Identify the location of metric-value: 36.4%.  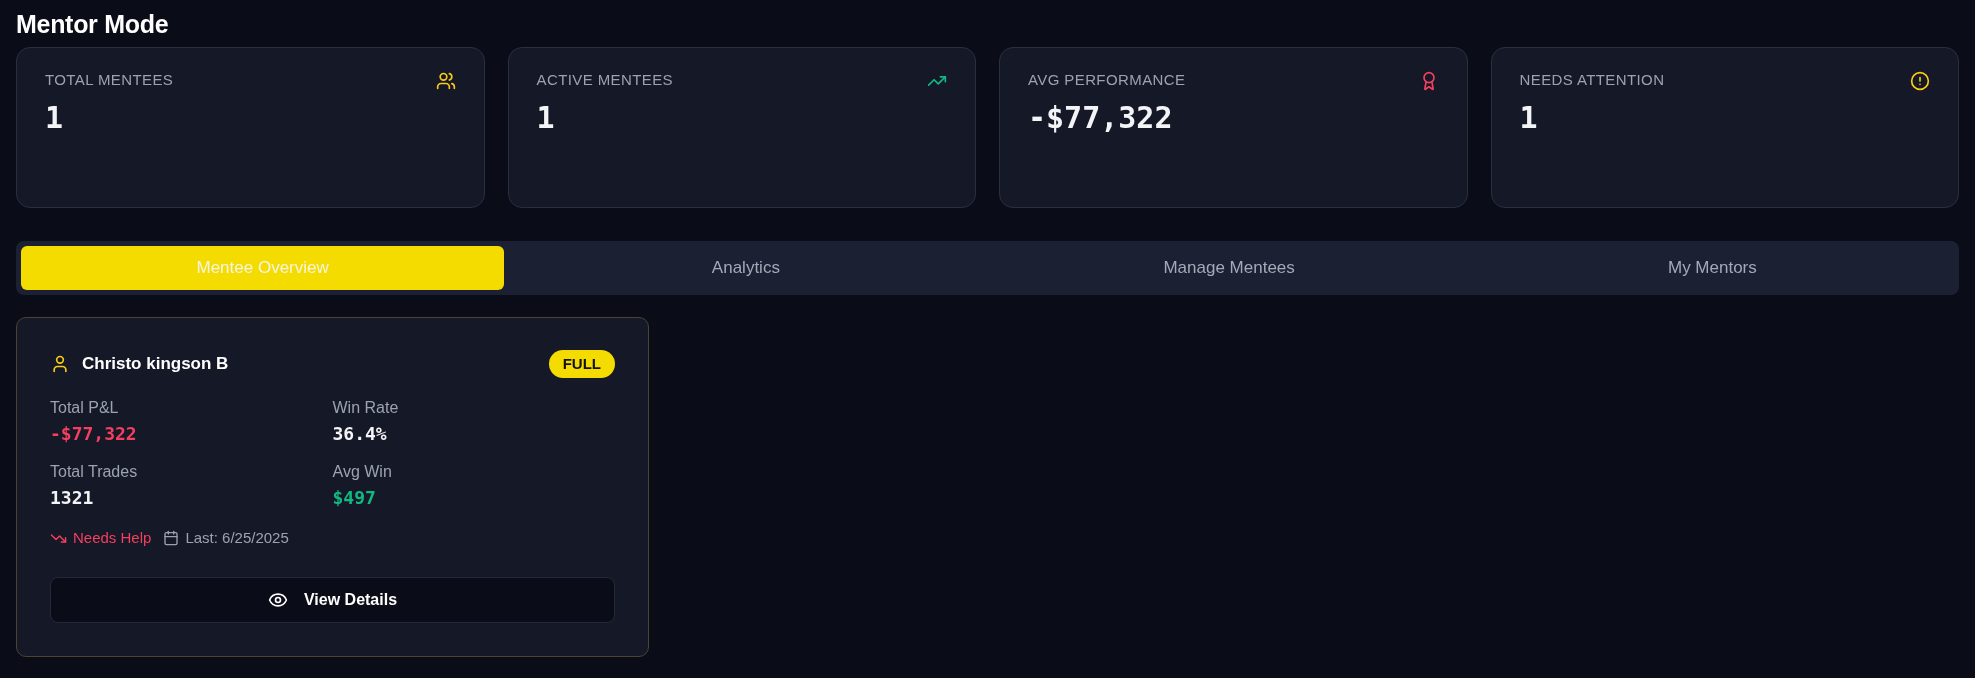
(359, 434).